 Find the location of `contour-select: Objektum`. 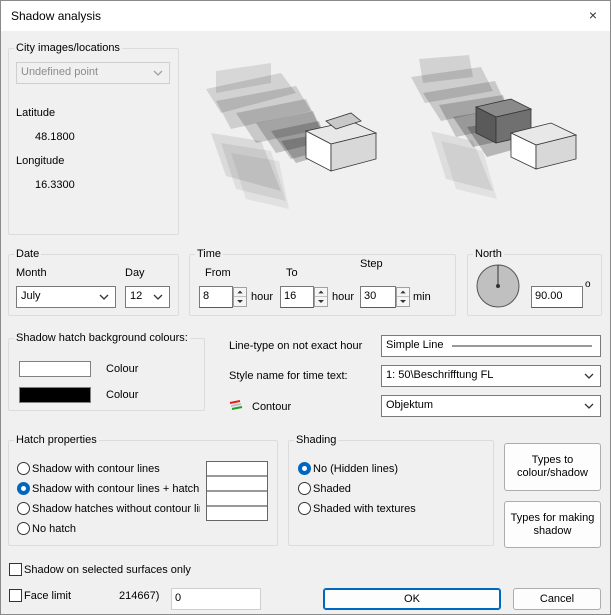

contour-select: Objektum is located at coordinates (491, 406).